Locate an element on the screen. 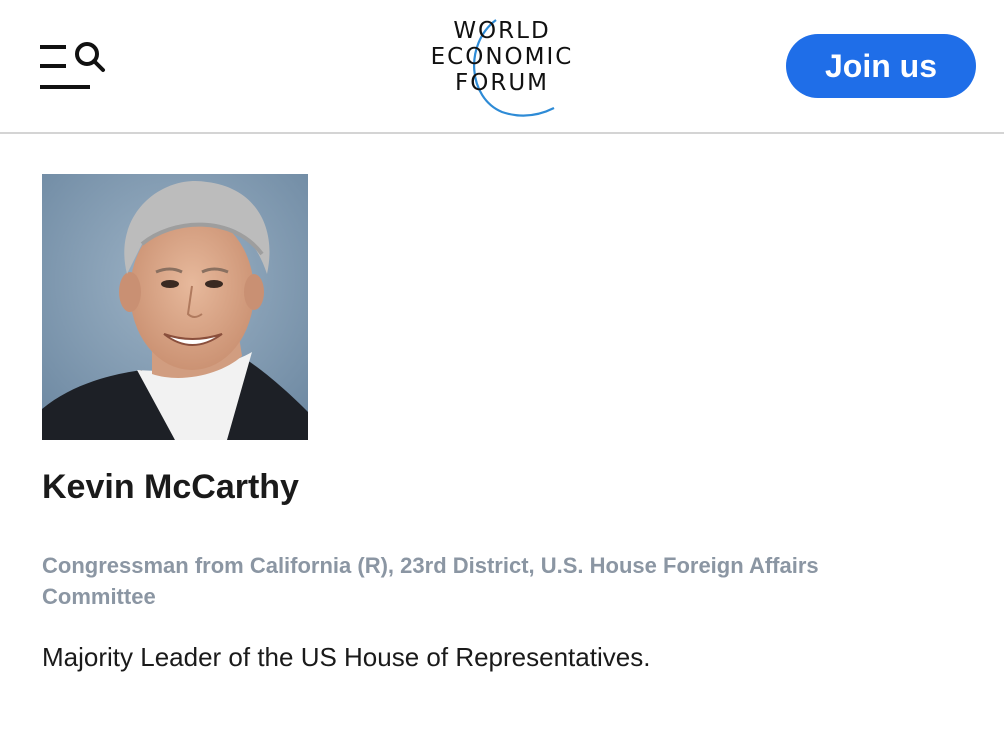  menu-search-button is located at coordinates (73, 66).